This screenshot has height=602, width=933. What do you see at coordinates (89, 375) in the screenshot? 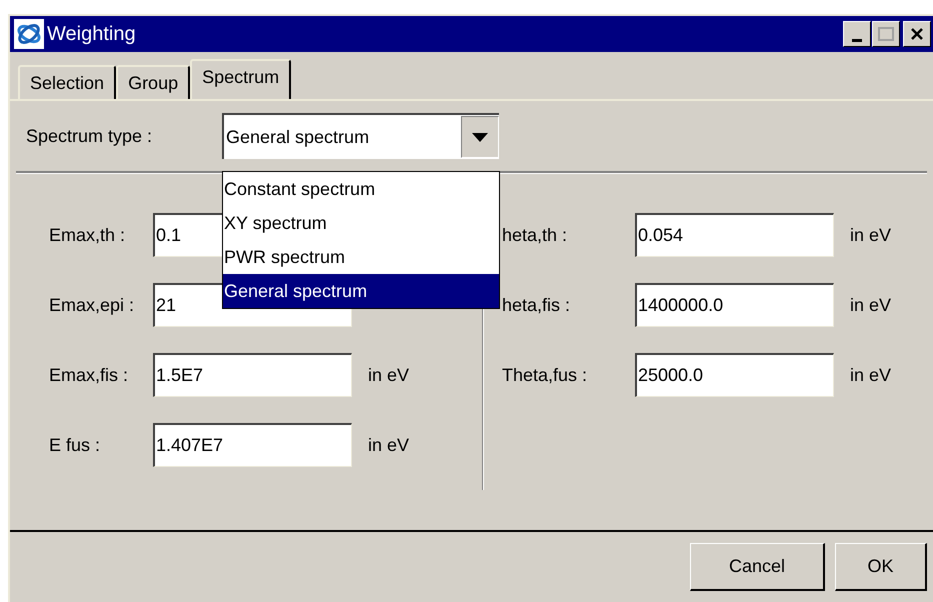
I see `field-label: Emax,fis :` at bounding box center [89, 375].